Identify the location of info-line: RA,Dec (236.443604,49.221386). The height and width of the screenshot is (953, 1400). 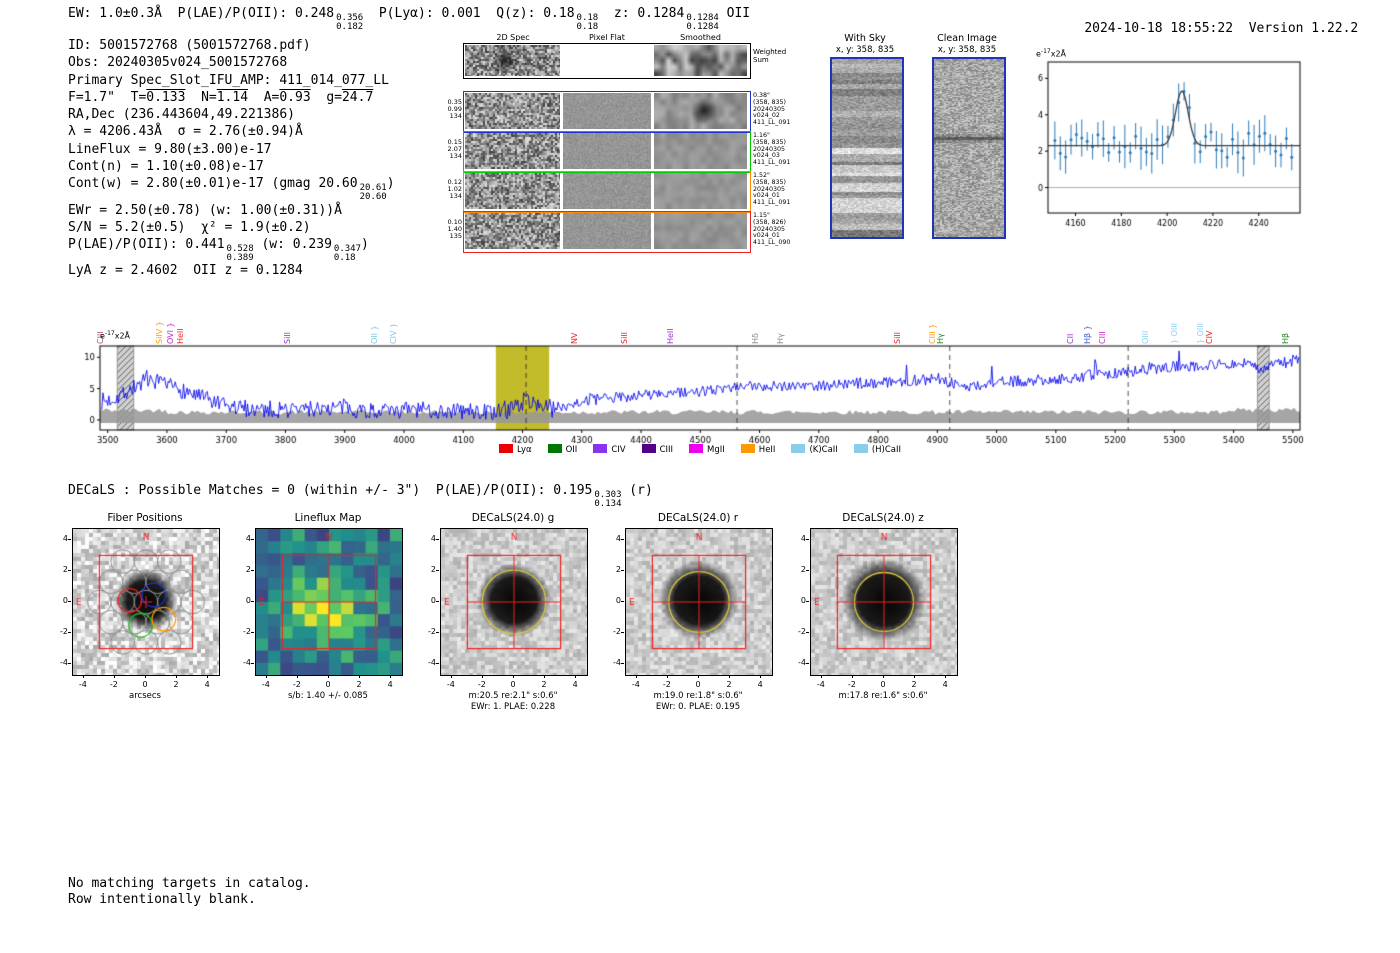
(231, 114).